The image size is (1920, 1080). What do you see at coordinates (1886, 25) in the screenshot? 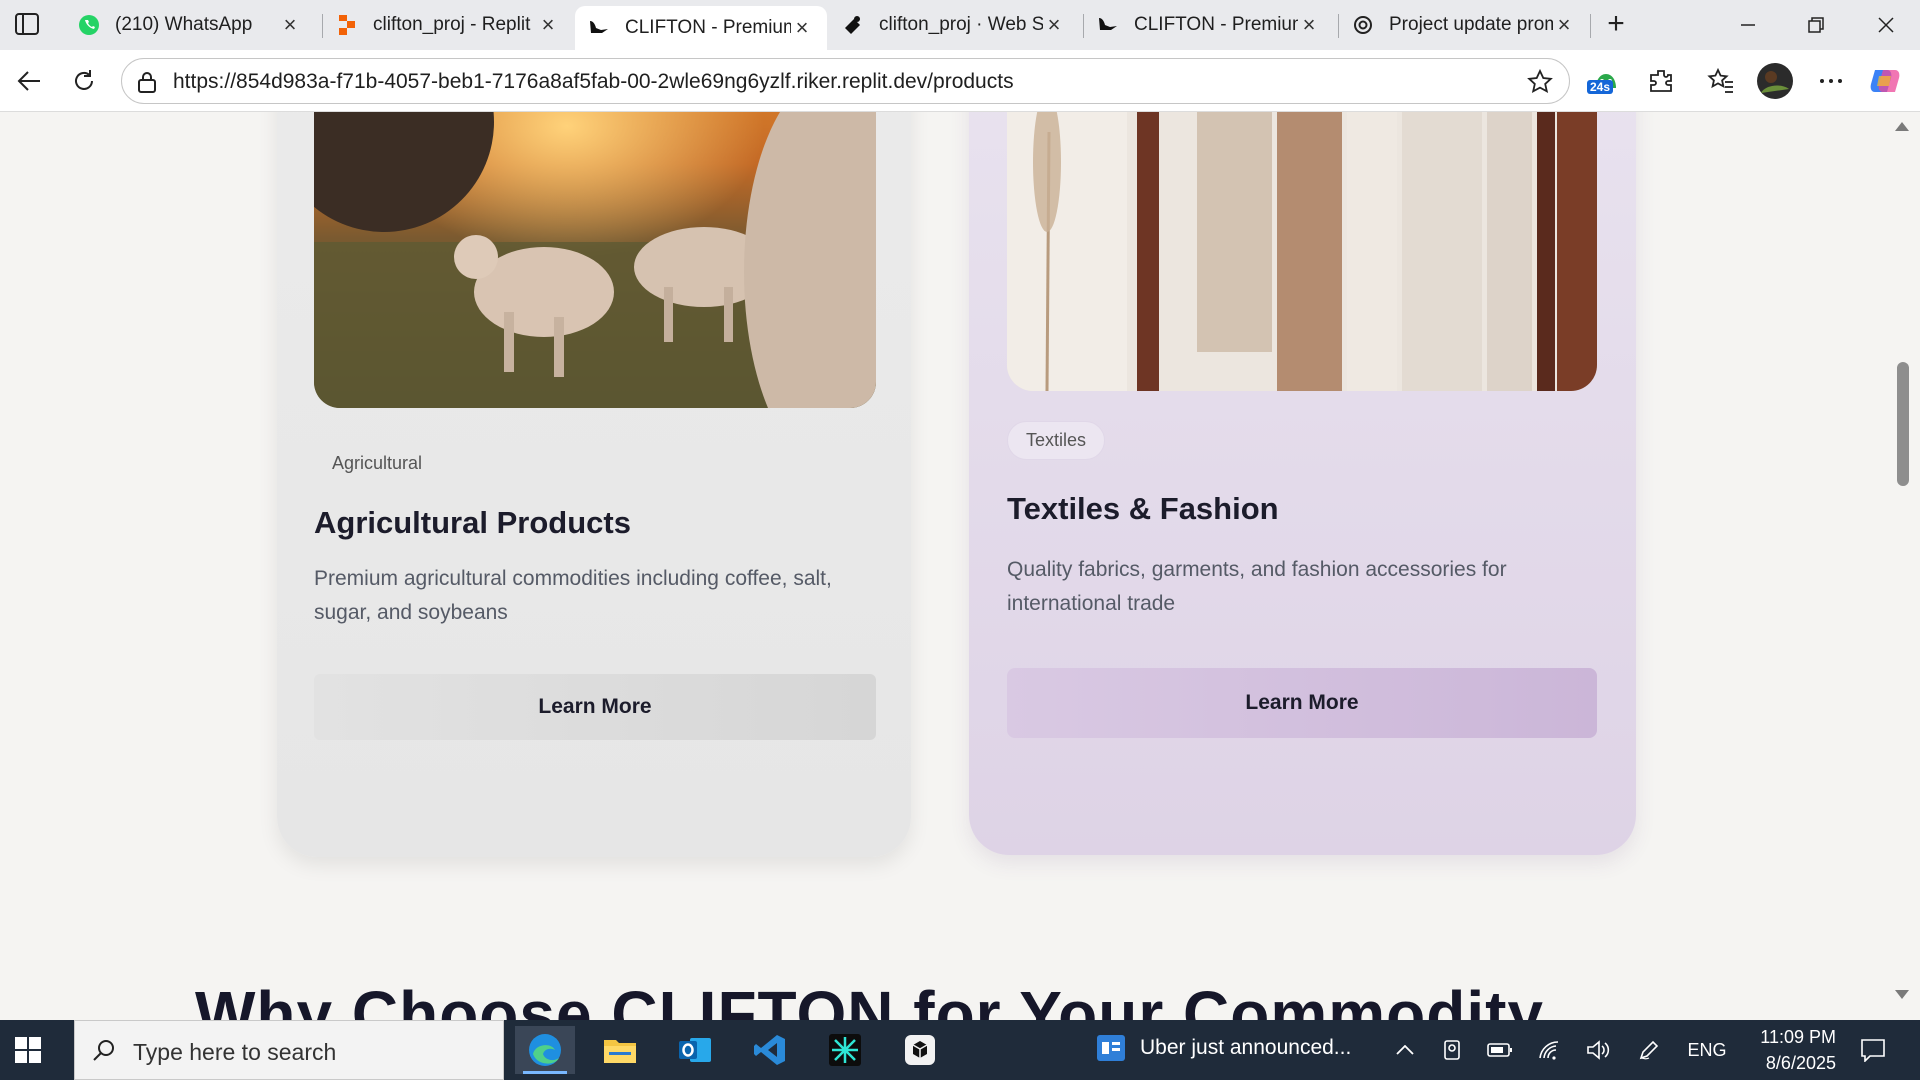
I see `close-window-icon` at bounding box center [1886, 25].